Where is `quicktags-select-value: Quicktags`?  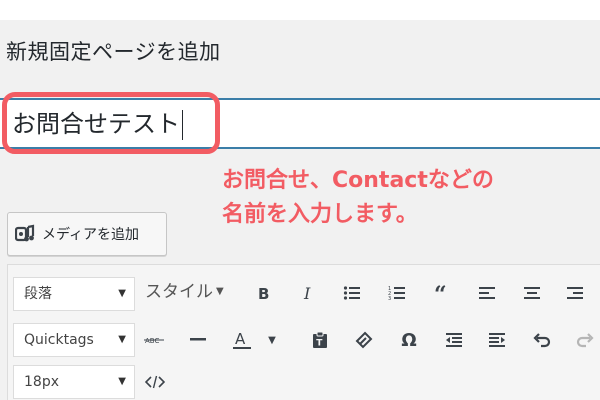 quicktags-select-value: Quicktags is located at coordinates (59, 340).